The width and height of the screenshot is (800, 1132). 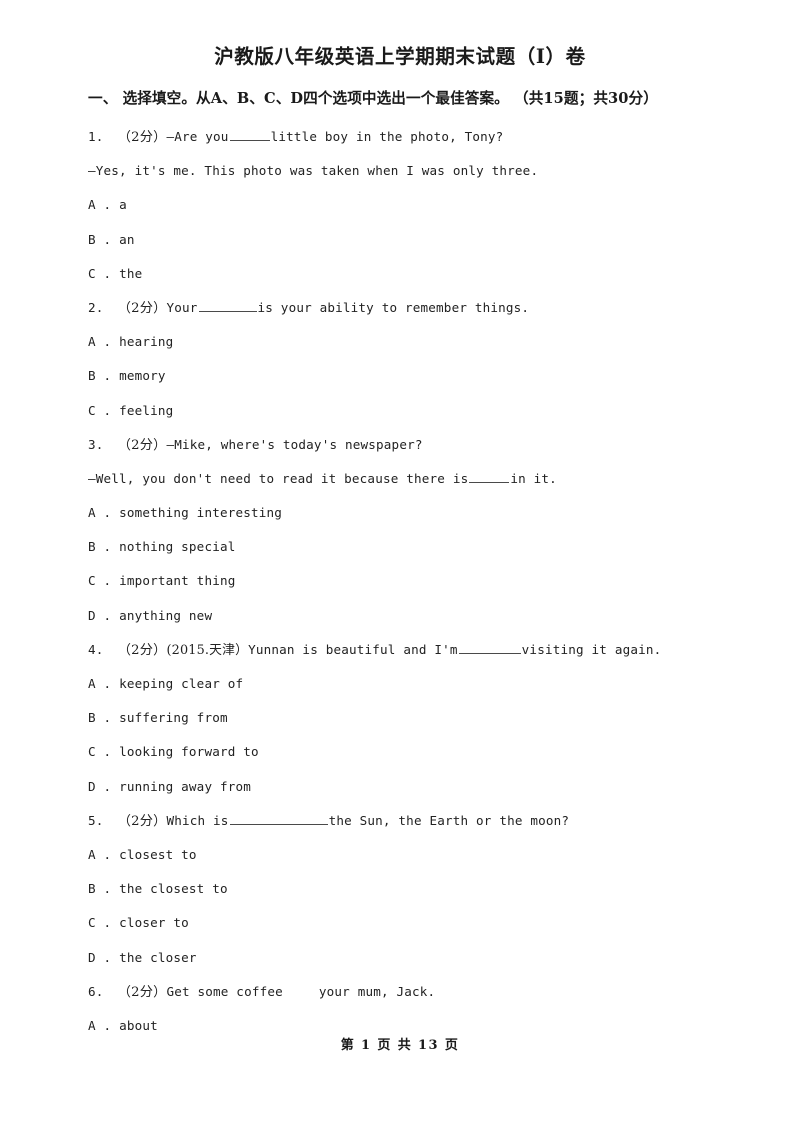 What do you see at coordinates (96, 649) in the screenshot?
I see `question-number: 4.` at bounding box center [96, 649].